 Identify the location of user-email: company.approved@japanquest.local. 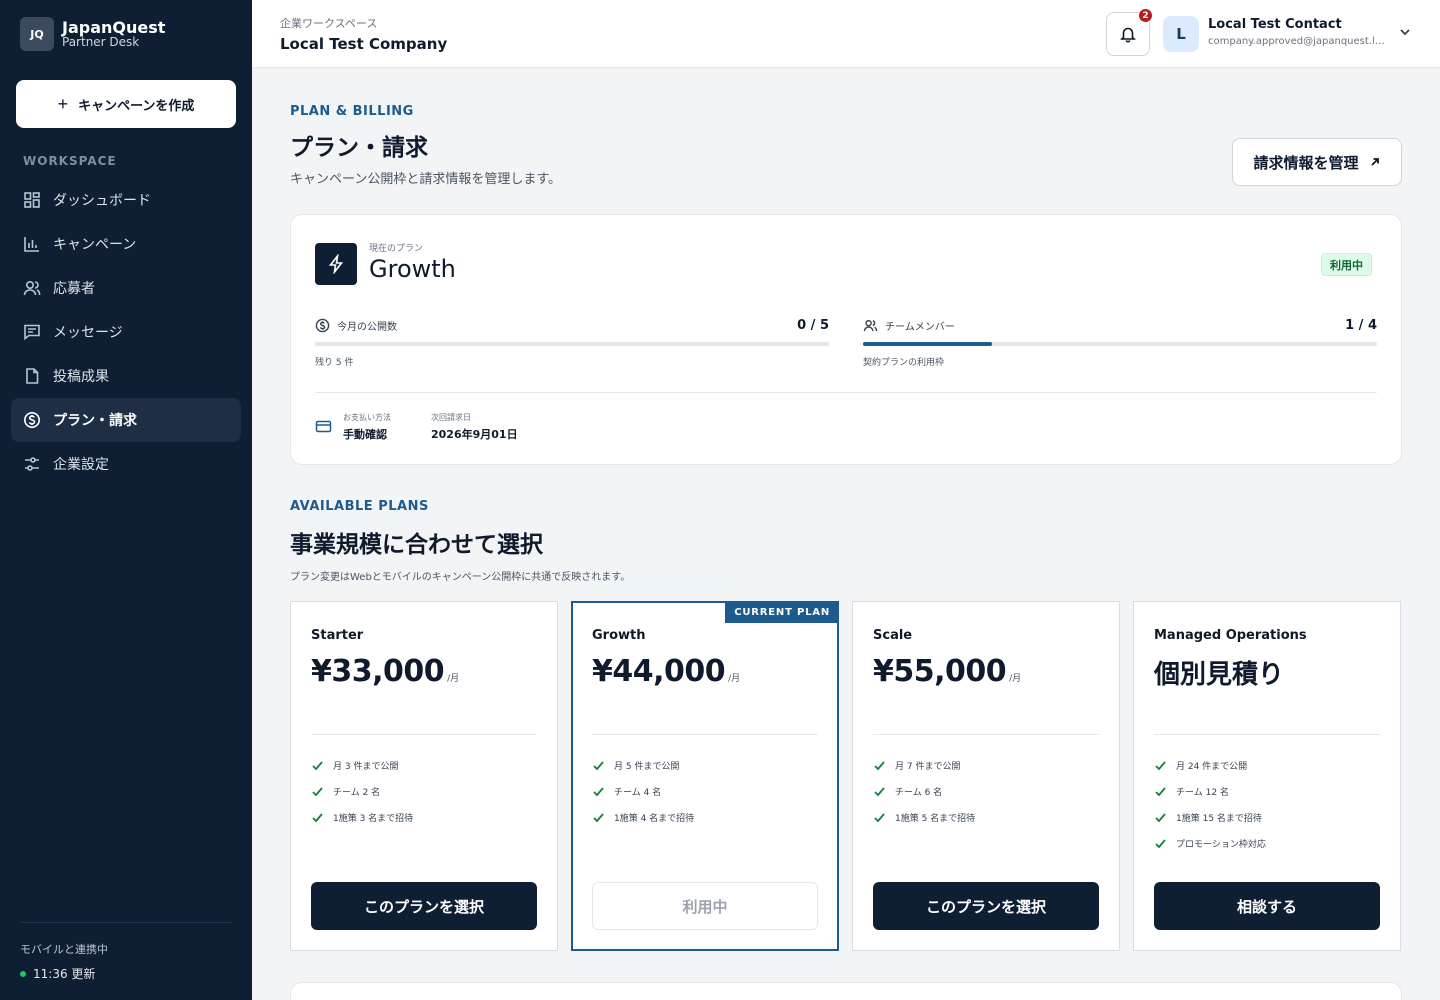
(1298, 41).